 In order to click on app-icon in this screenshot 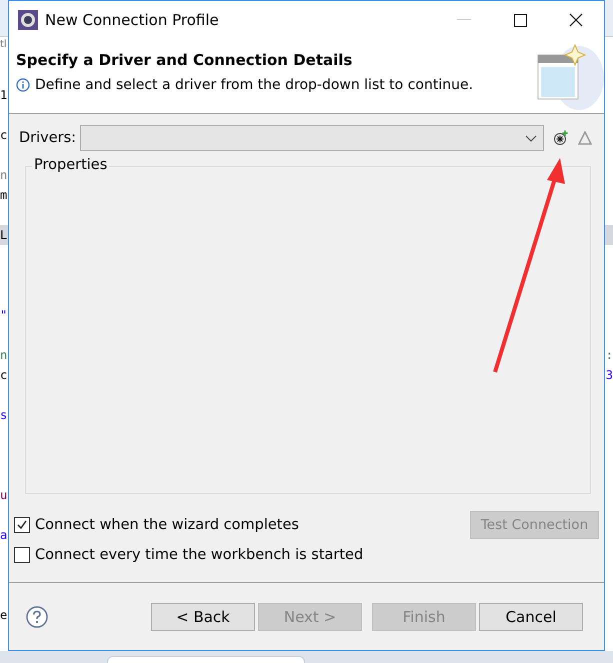, I will do `click(28, 20)`.